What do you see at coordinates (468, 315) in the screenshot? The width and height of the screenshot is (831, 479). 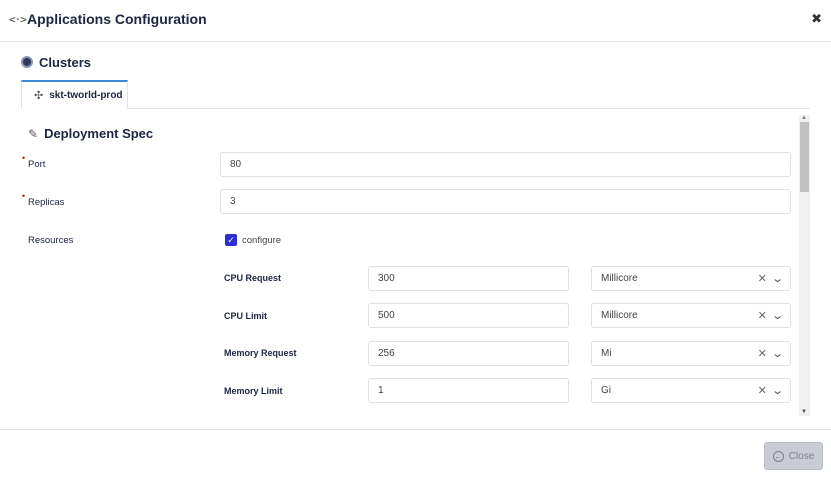 I see `cpu-limit-input: 500` at bounding box center [468, 315].